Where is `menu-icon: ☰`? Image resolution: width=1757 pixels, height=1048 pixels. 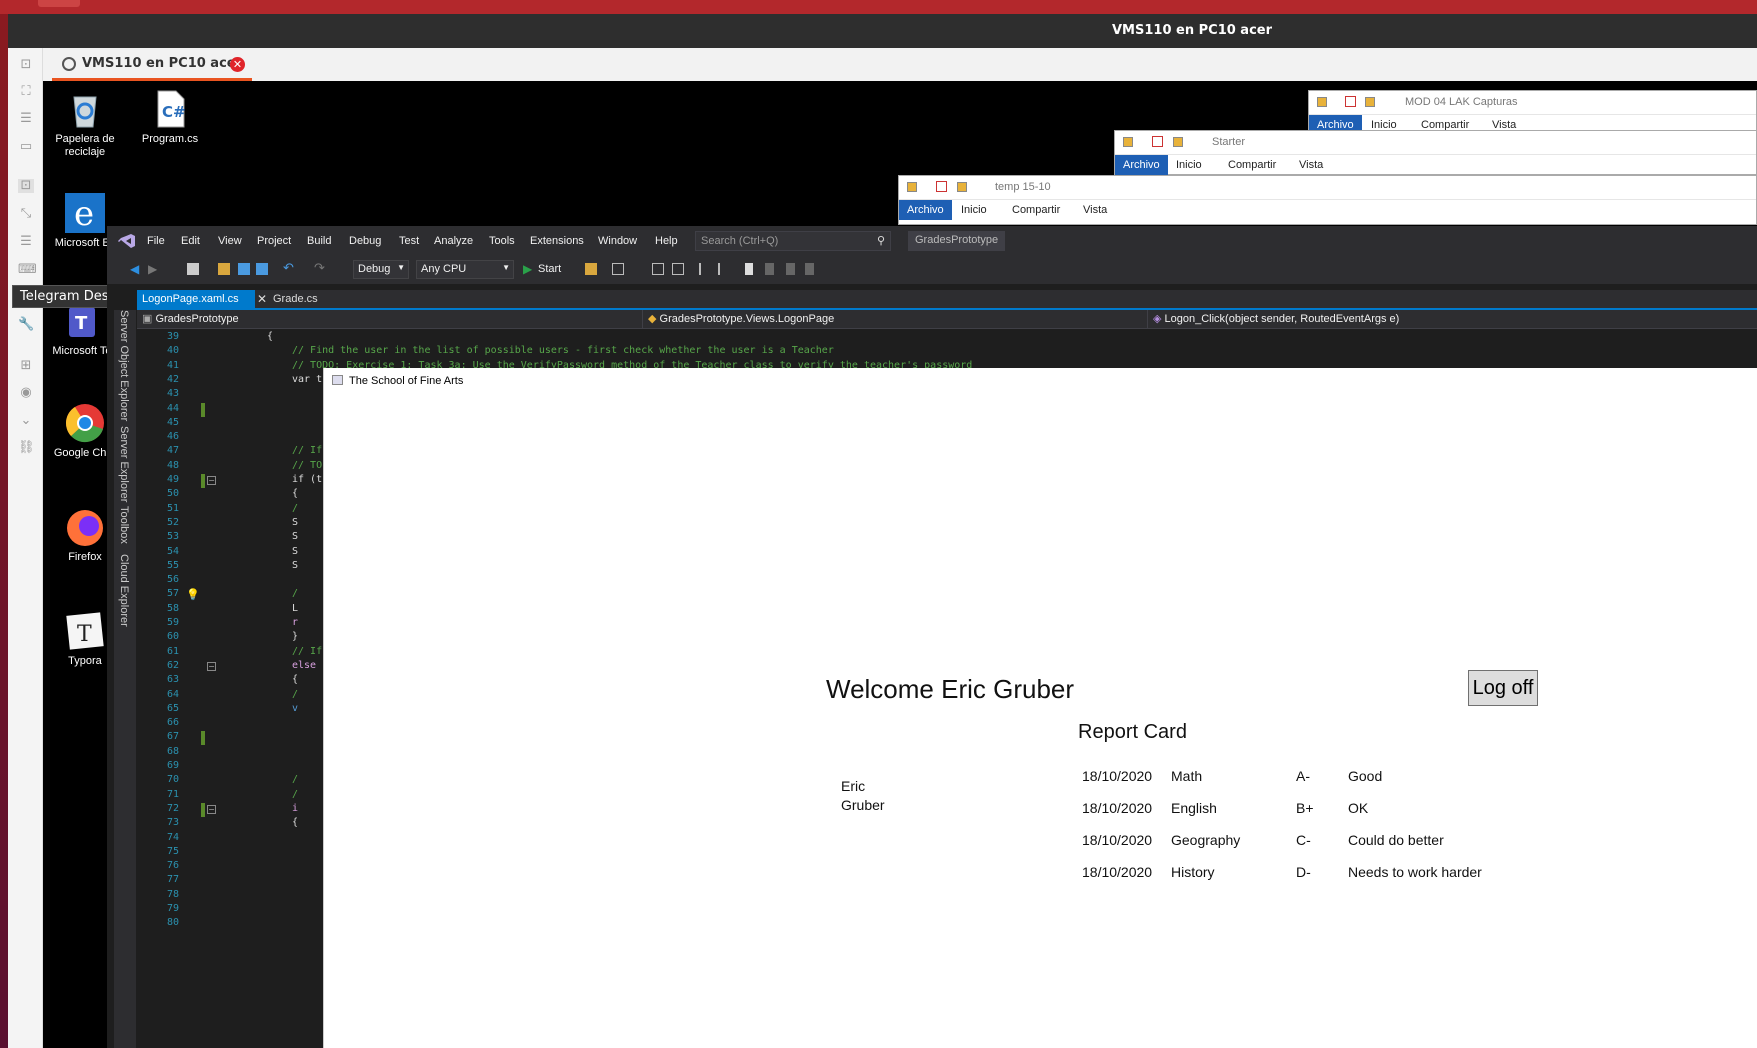 menu-icon: ☰ is located at coordinates (26, 119).